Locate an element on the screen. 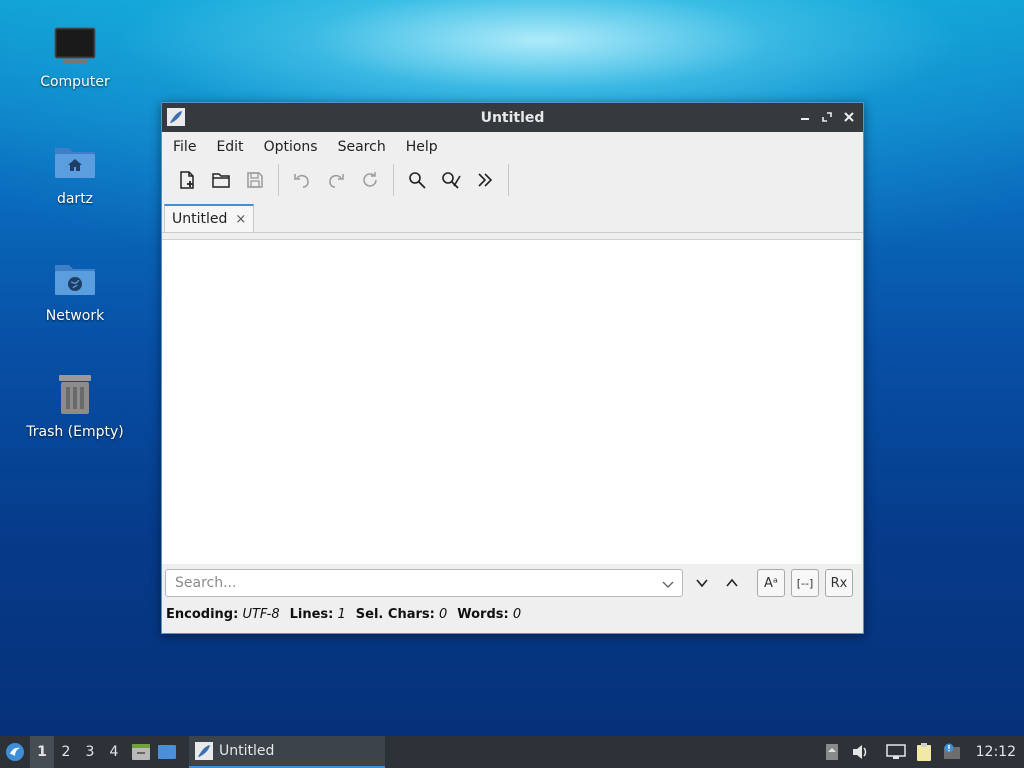  lines-label: Lines: is located at coordinates (311, 614).